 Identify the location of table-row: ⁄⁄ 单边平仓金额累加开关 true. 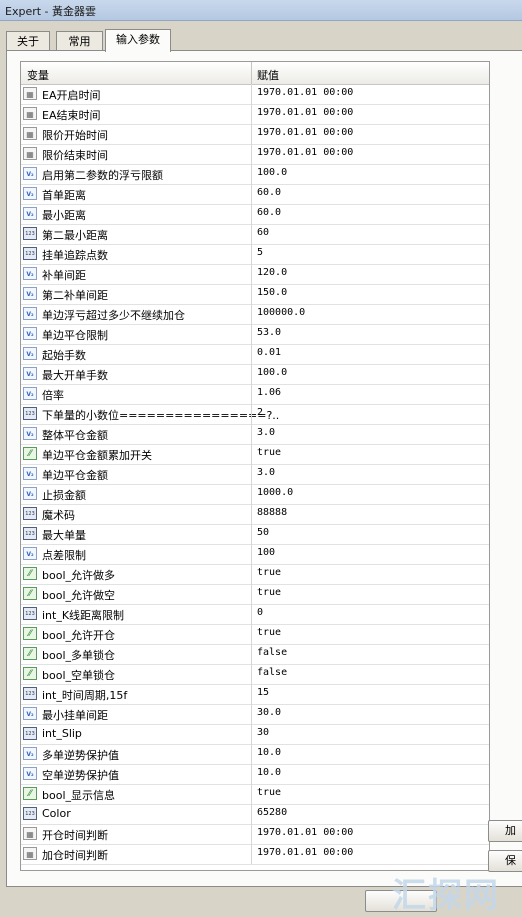
(255, 454).